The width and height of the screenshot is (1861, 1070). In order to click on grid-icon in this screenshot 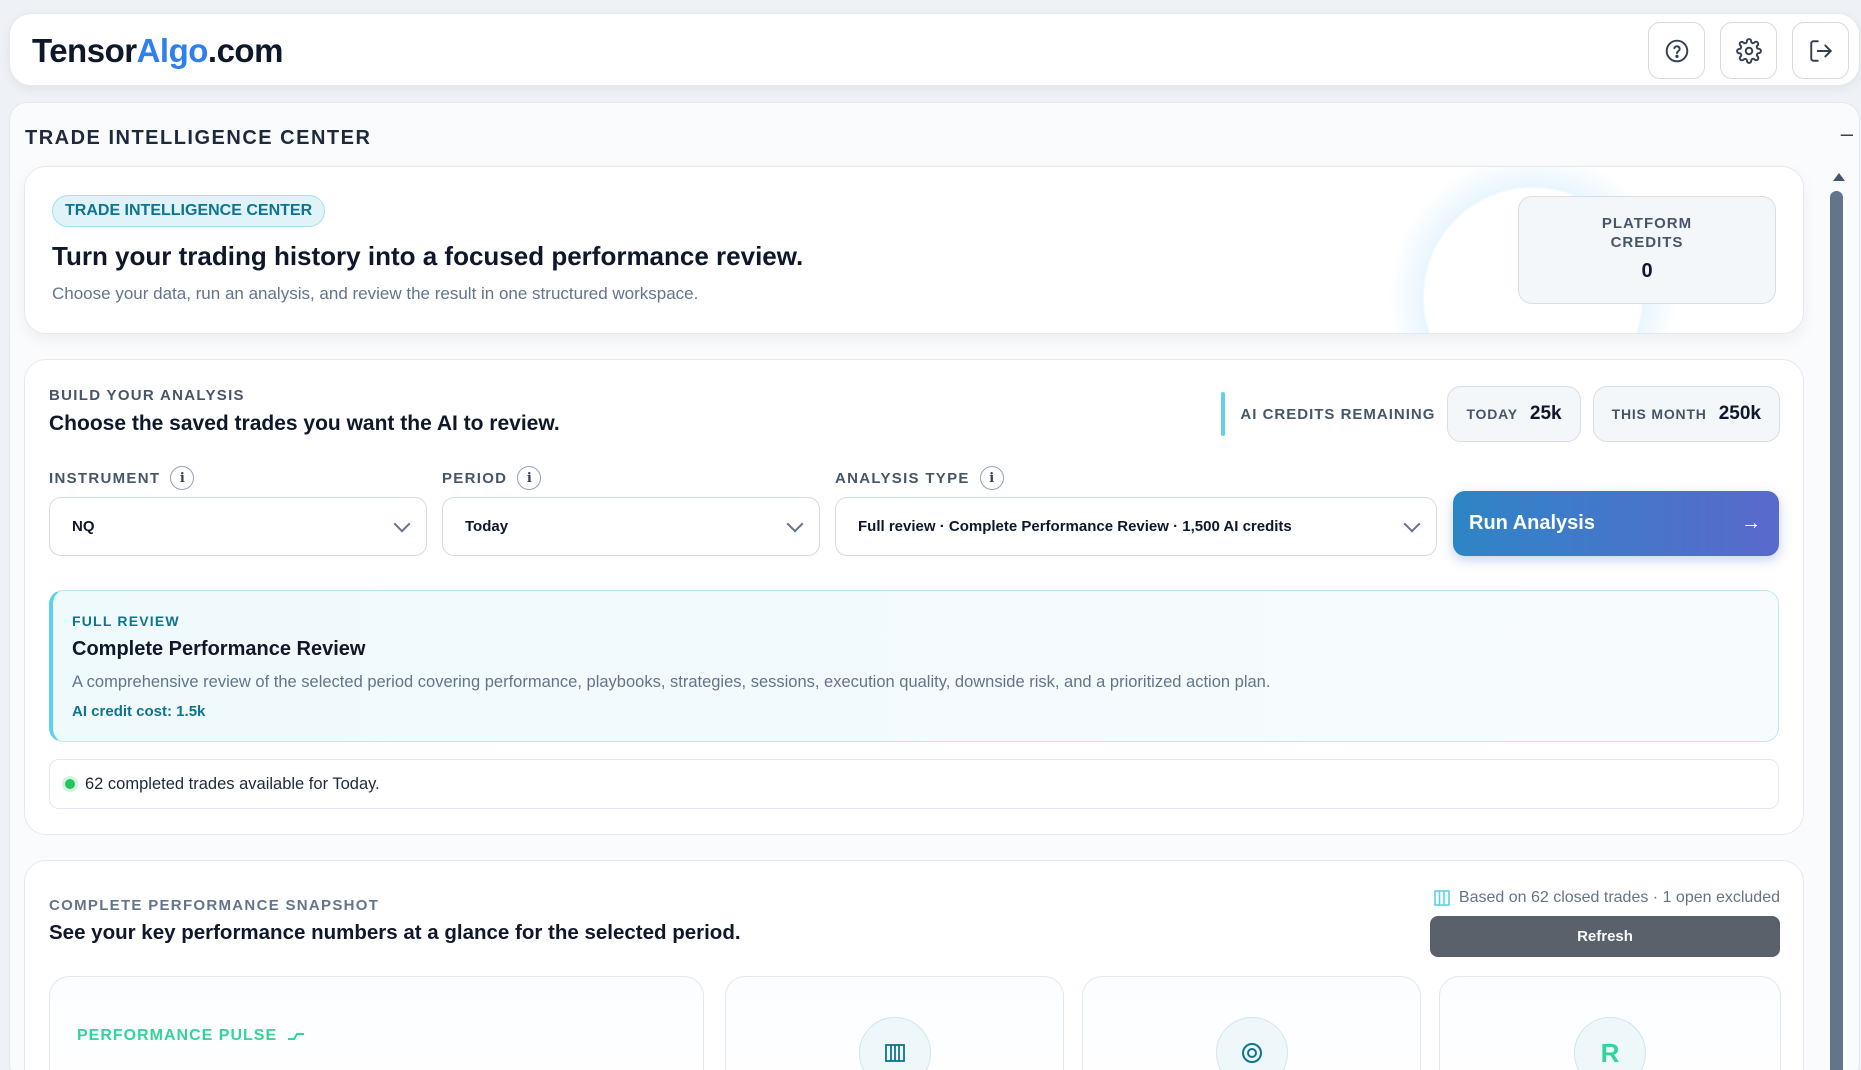, I will do `click(1442, 898)`.